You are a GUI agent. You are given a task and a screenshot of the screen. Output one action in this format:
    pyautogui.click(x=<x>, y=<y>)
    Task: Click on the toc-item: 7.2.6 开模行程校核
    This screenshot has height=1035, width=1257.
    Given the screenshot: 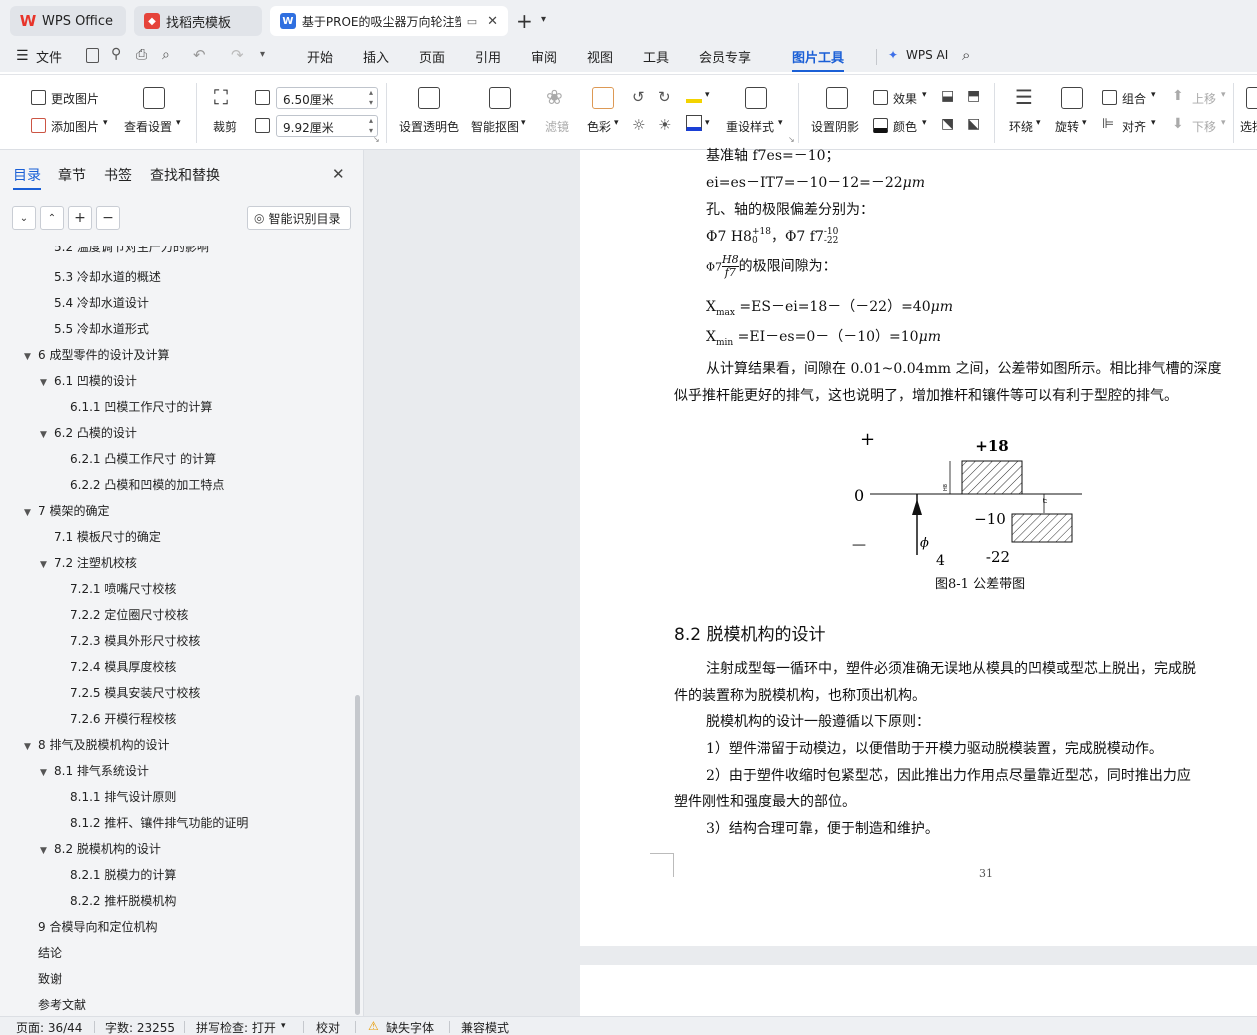 What is the action you would take?
    pyautogui.click(x=116, y=718)
    